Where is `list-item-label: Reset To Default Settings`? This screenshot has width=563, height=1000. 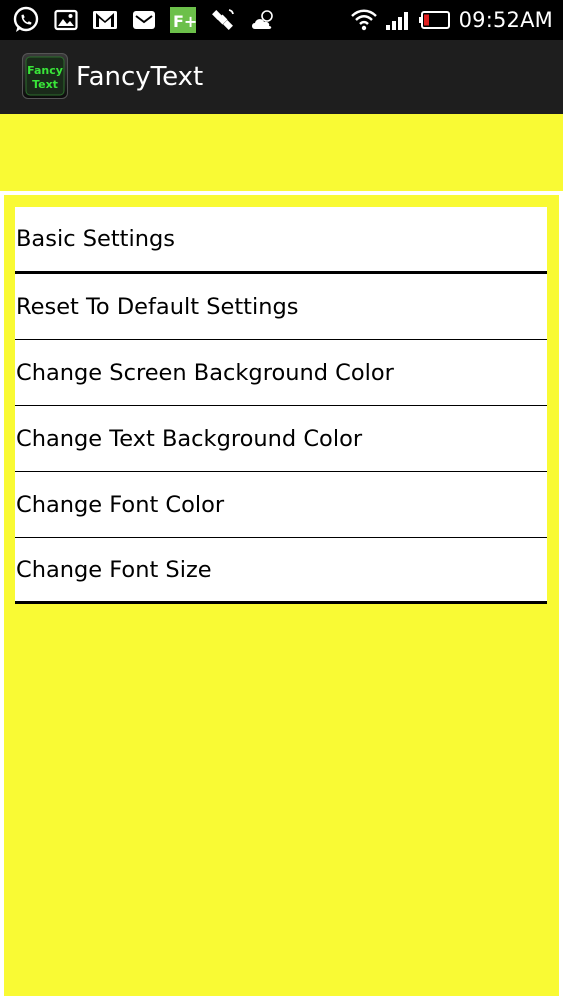 list-item-label: Reset To Default Settings is located at coordinates (157, 306).